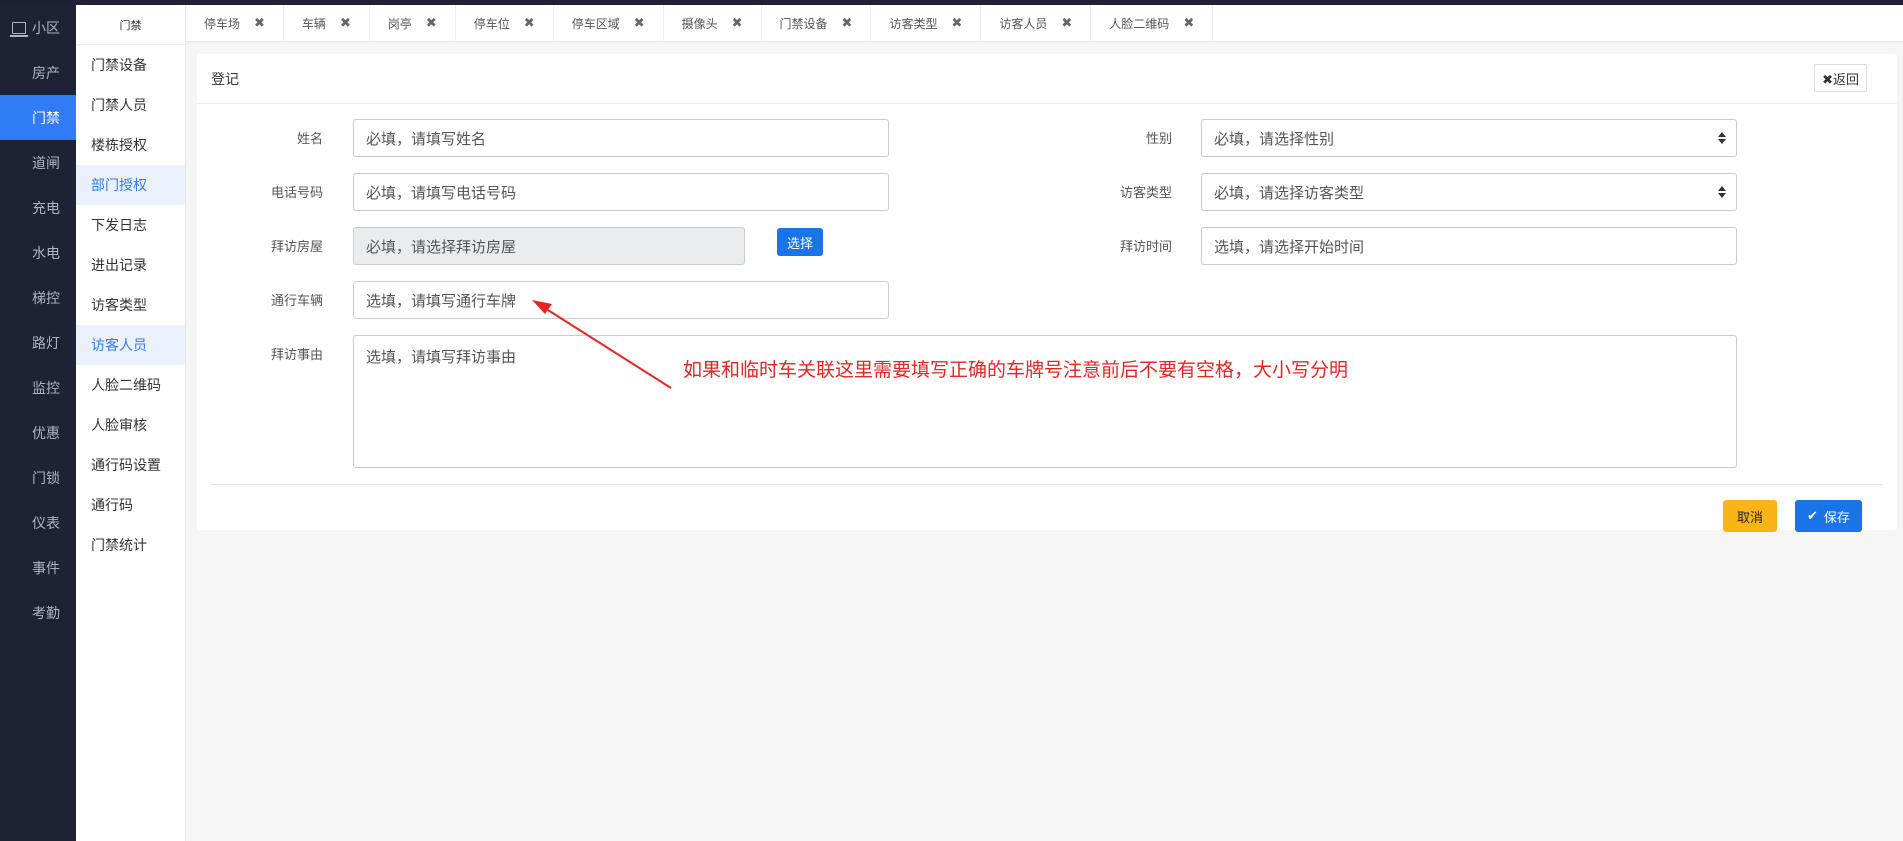 The image size is (1903, 841). I want to click on rail-item-events: 事件, so click(38, 567).